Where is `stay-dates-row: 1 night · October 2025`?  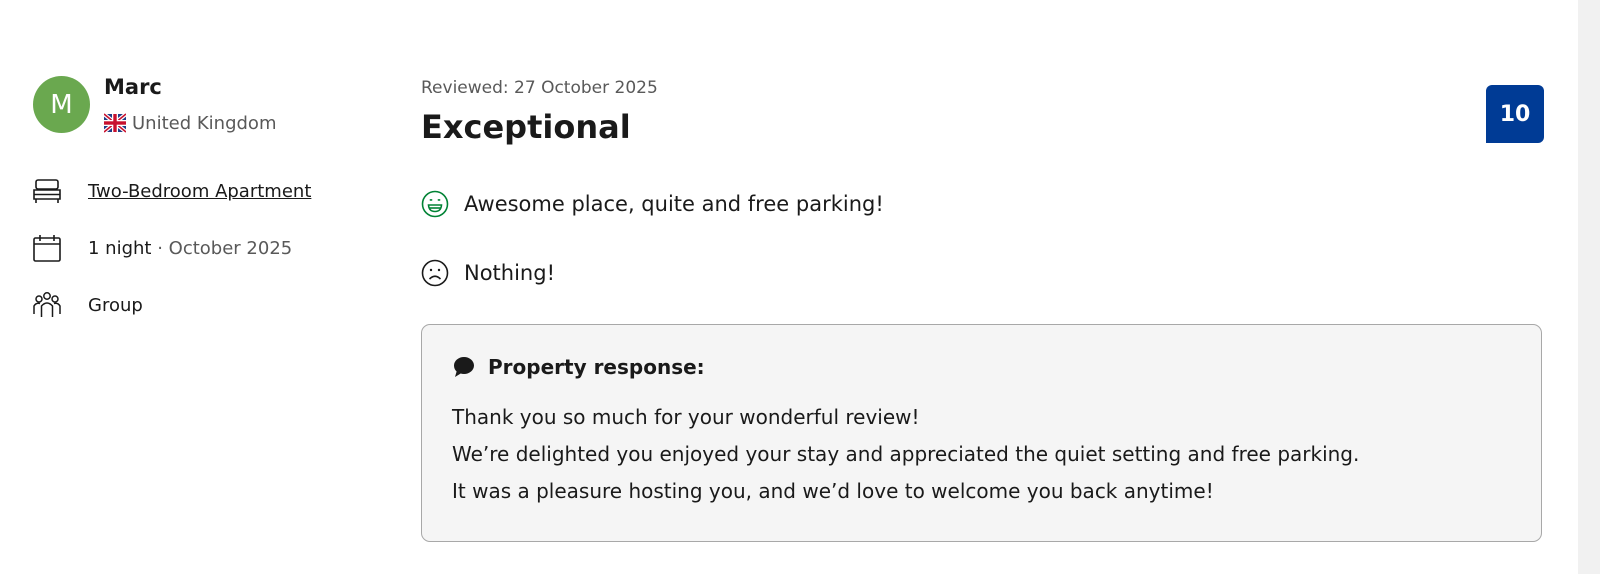
stay-dates-row: 1 night · October 2025 is located at coordinates (162, 248).